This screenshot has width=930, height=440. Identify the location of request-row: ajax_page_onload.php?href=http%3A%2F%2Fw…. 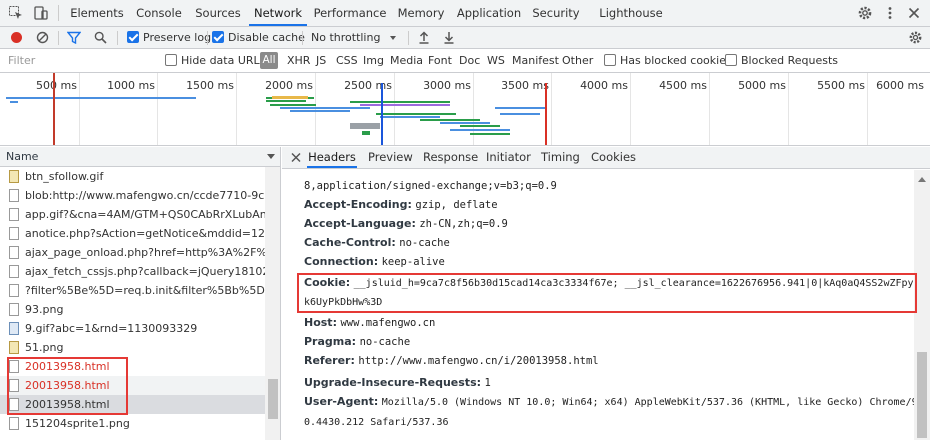
(132, 252).